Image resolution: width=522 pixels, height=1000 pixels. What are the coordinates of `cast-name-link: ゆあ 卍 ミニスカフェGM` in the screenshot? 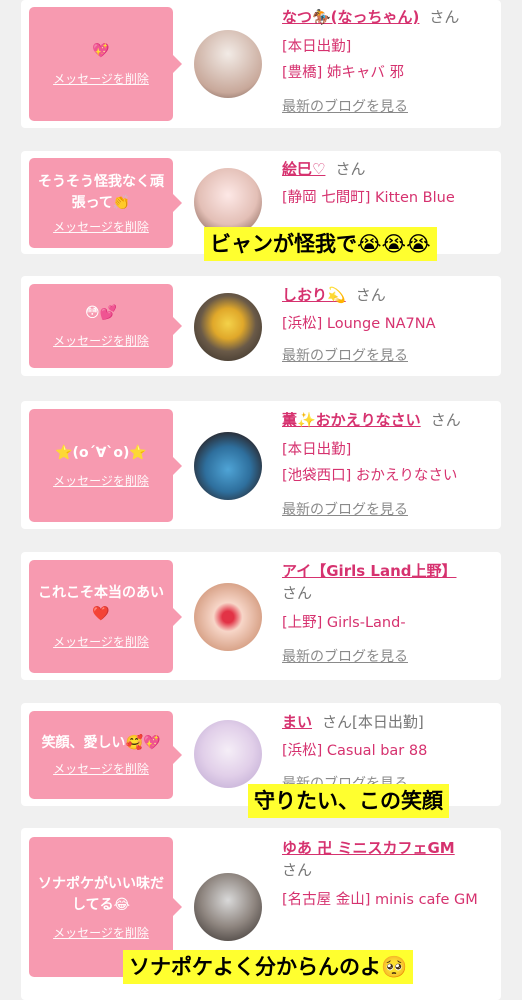 It's located at (368, 848).